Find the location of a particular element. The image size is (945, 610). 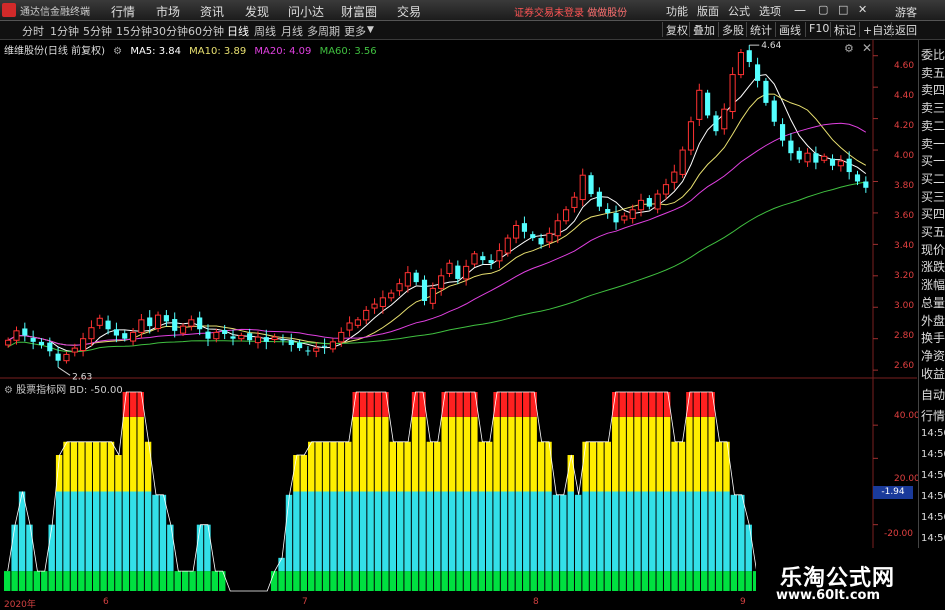

quote-panel-label: 卖五 is located at coordinates (933, 72).